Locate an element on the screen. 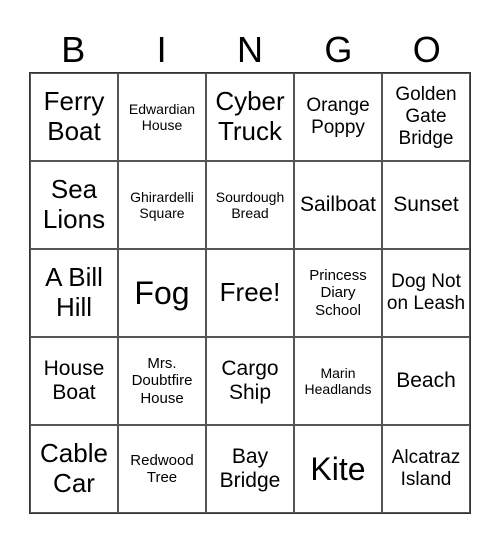 Image resolution: width=500 pixels, height=544 pixels. bingo-cell: Sourdough Bread is located at coordinates (250, 205).